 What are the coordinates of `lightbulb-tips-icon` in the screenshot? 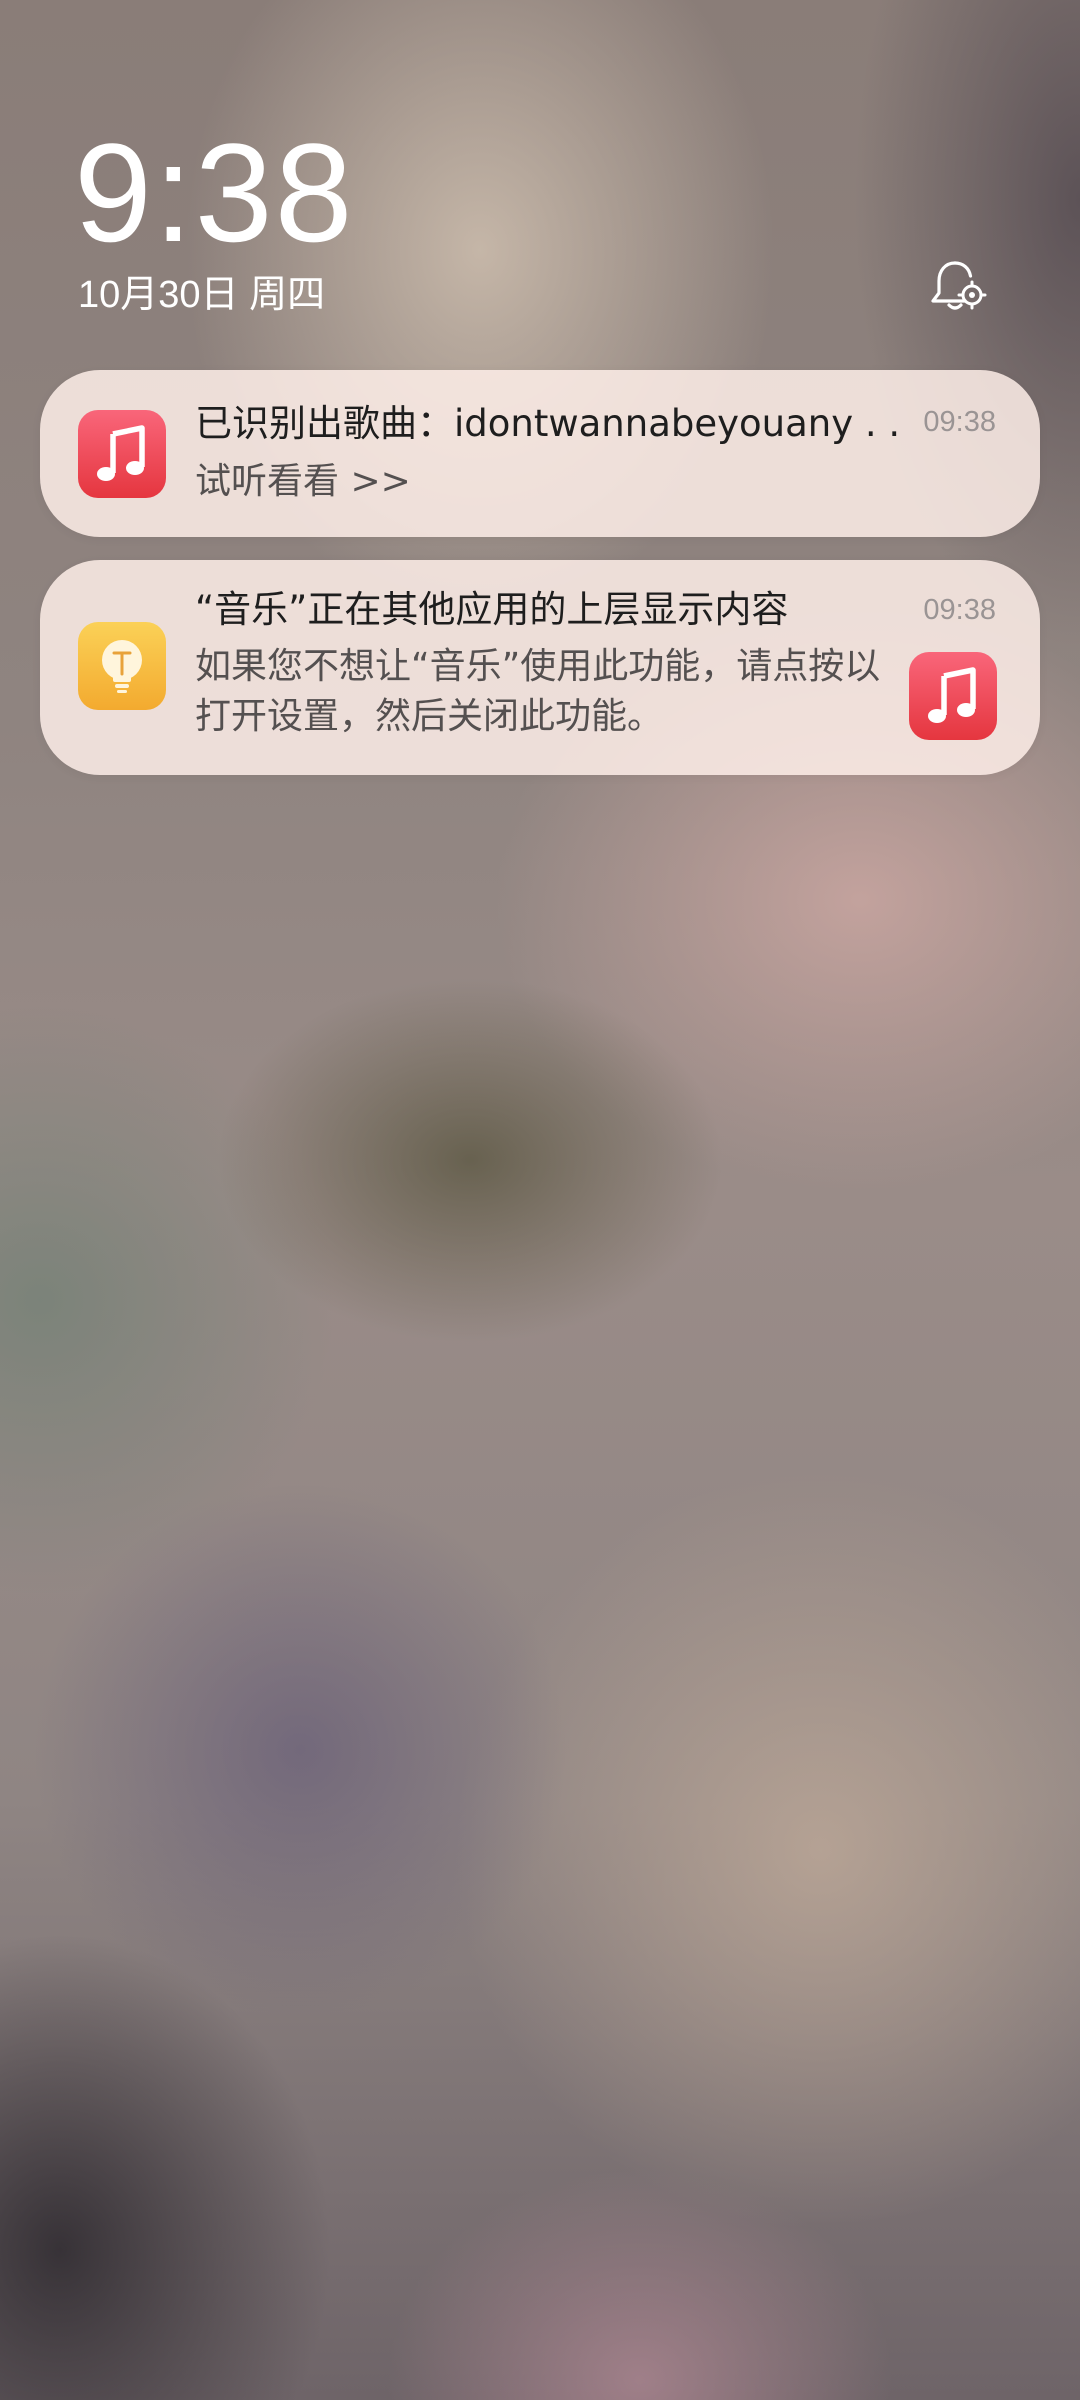 It's located at (122, 666).